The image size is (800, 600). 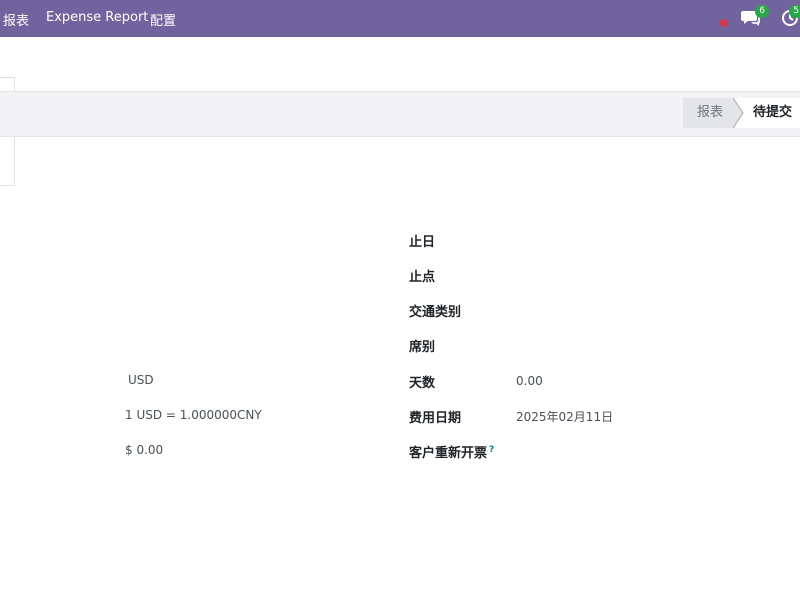 I want to click on field-label-seat-class: 席别, so click(x=422, y=347).